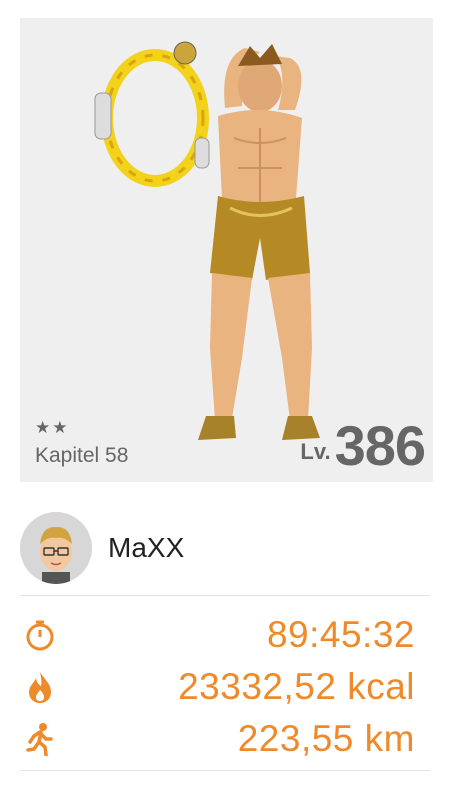  I want to click on level-label: Lv., so click(315, 451).